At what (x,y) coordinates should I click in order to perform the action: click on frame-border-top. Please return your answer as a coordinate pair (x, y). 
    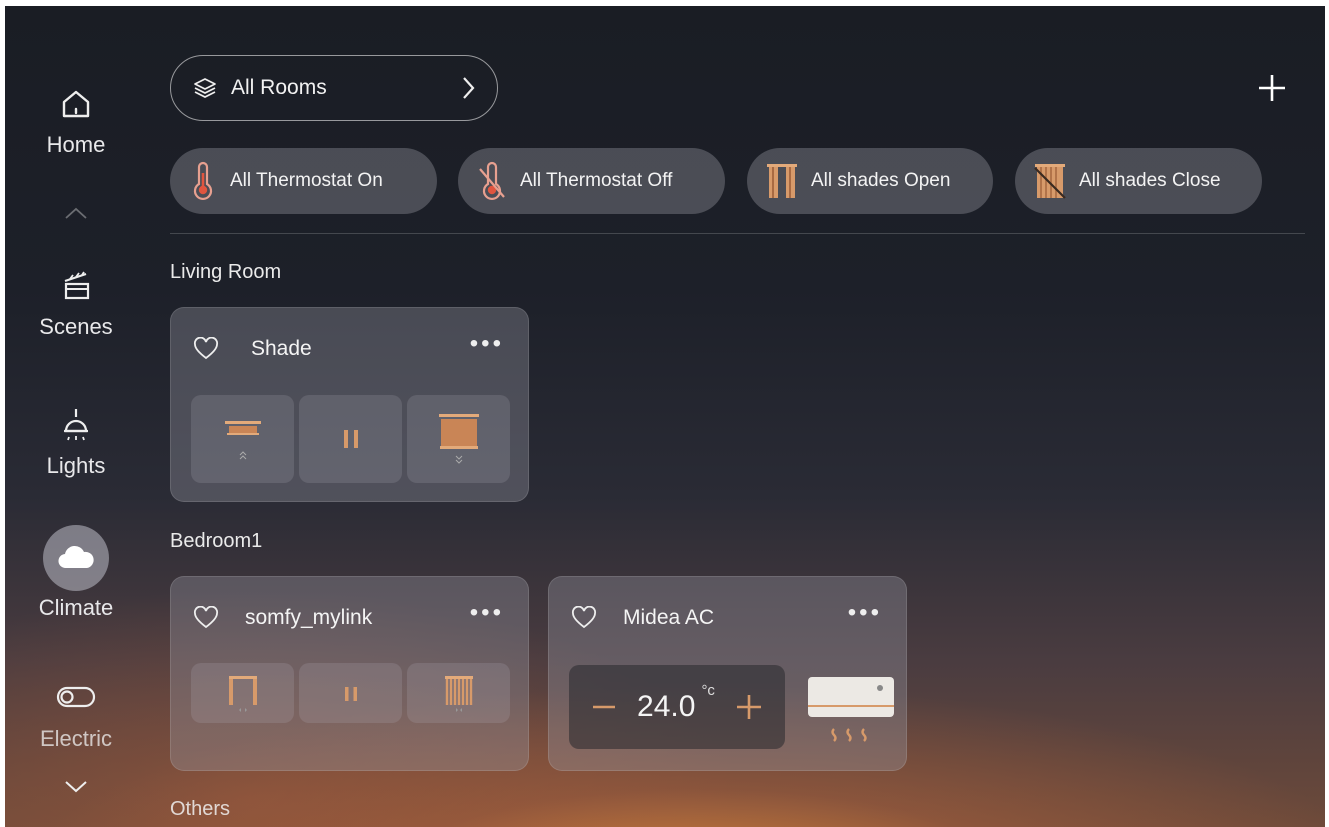
    Looking at the image, I should click on (664, 3).